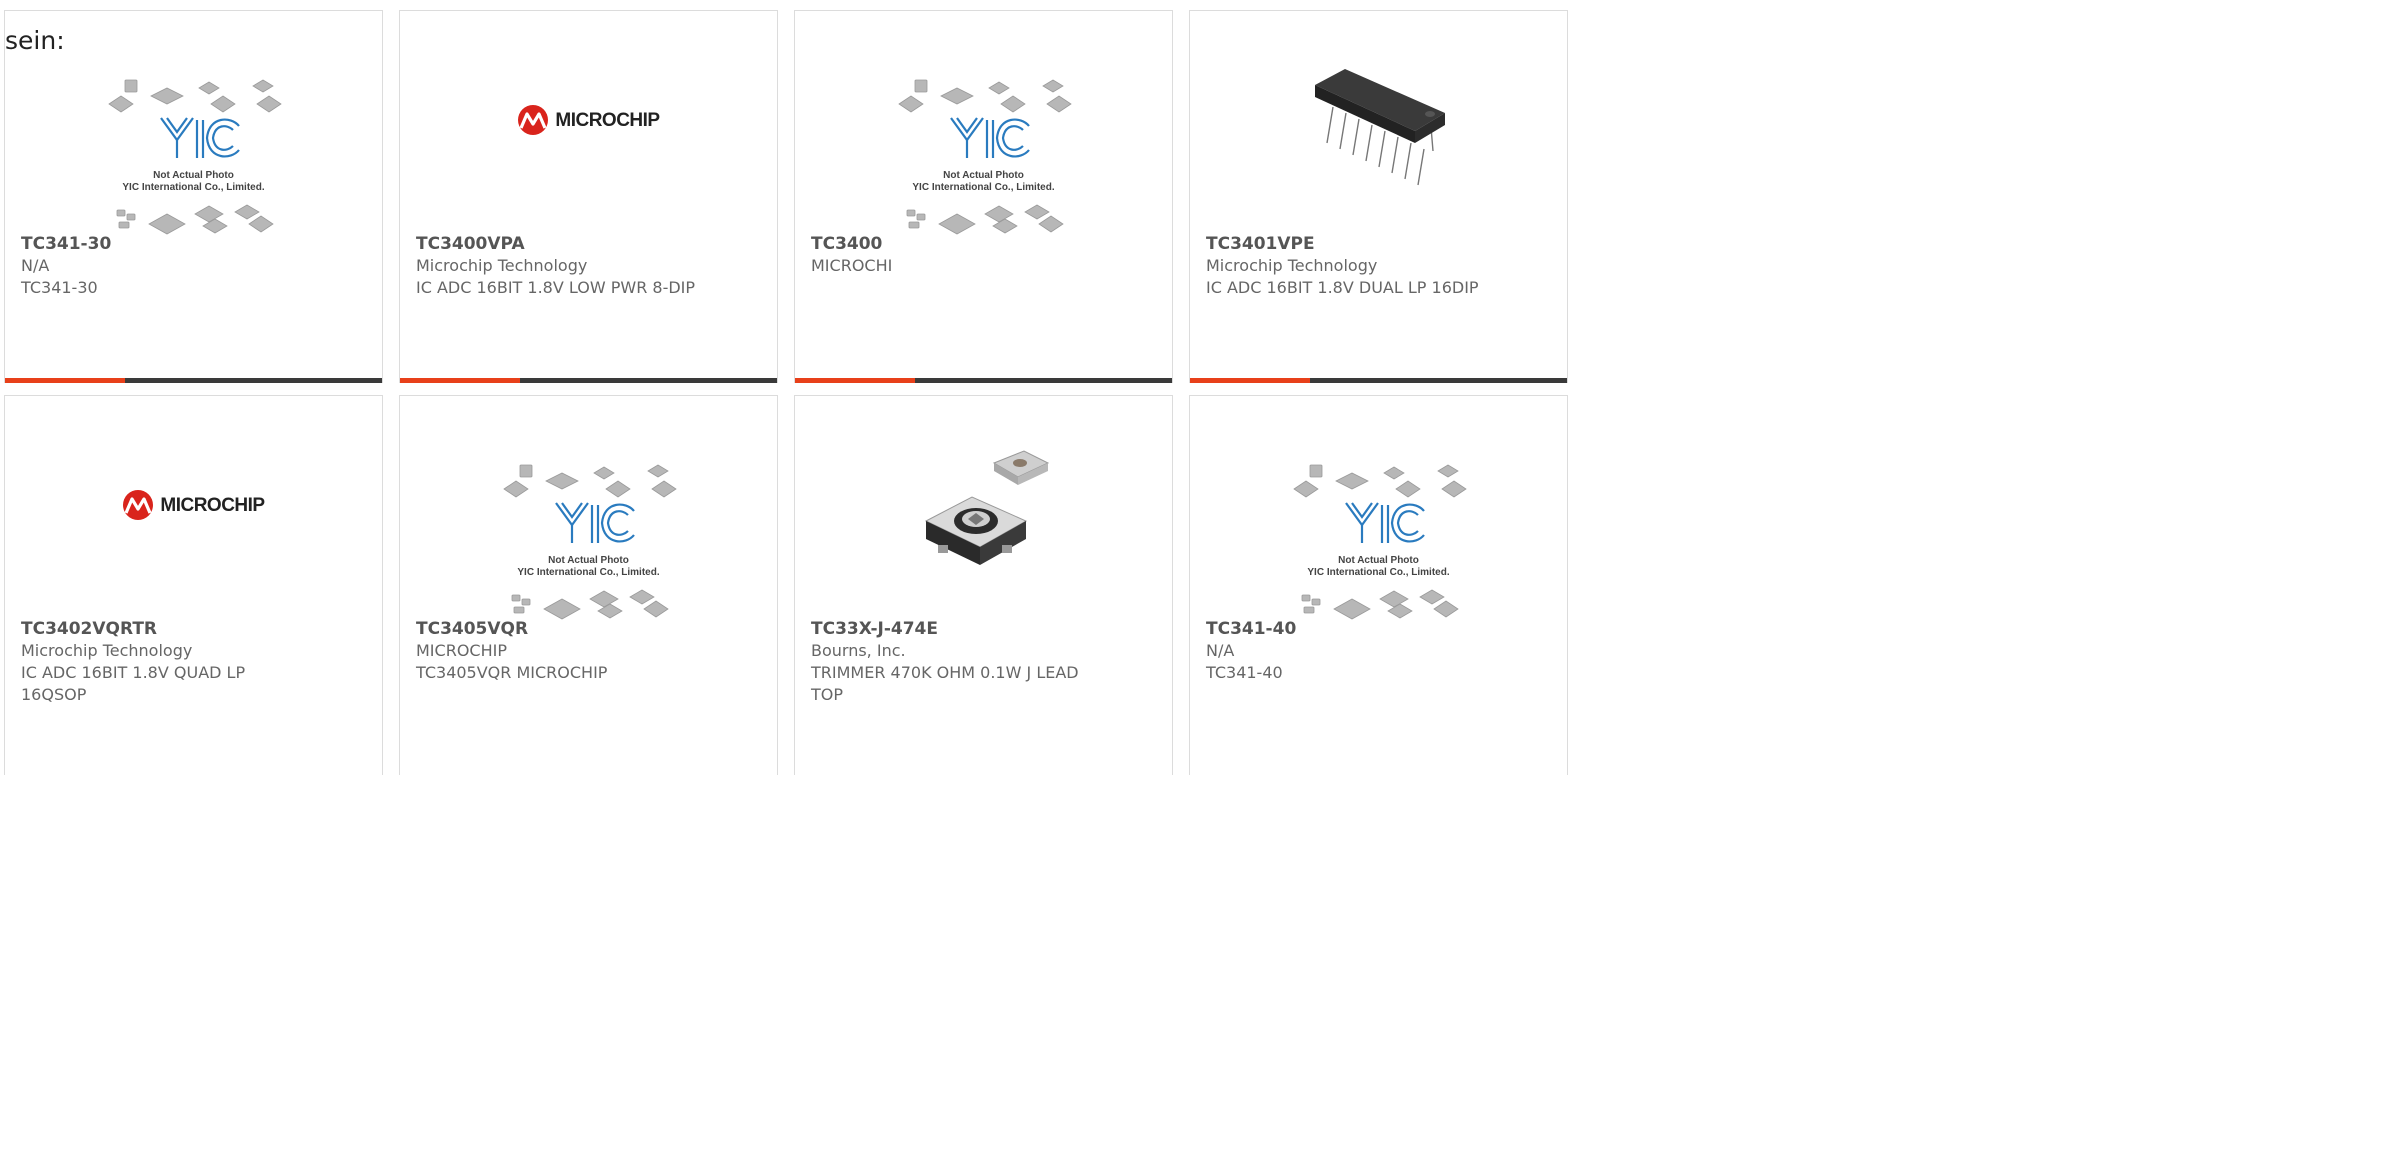  I want to click on part-number-link: TC33X-J-474E, so click(956, 629).